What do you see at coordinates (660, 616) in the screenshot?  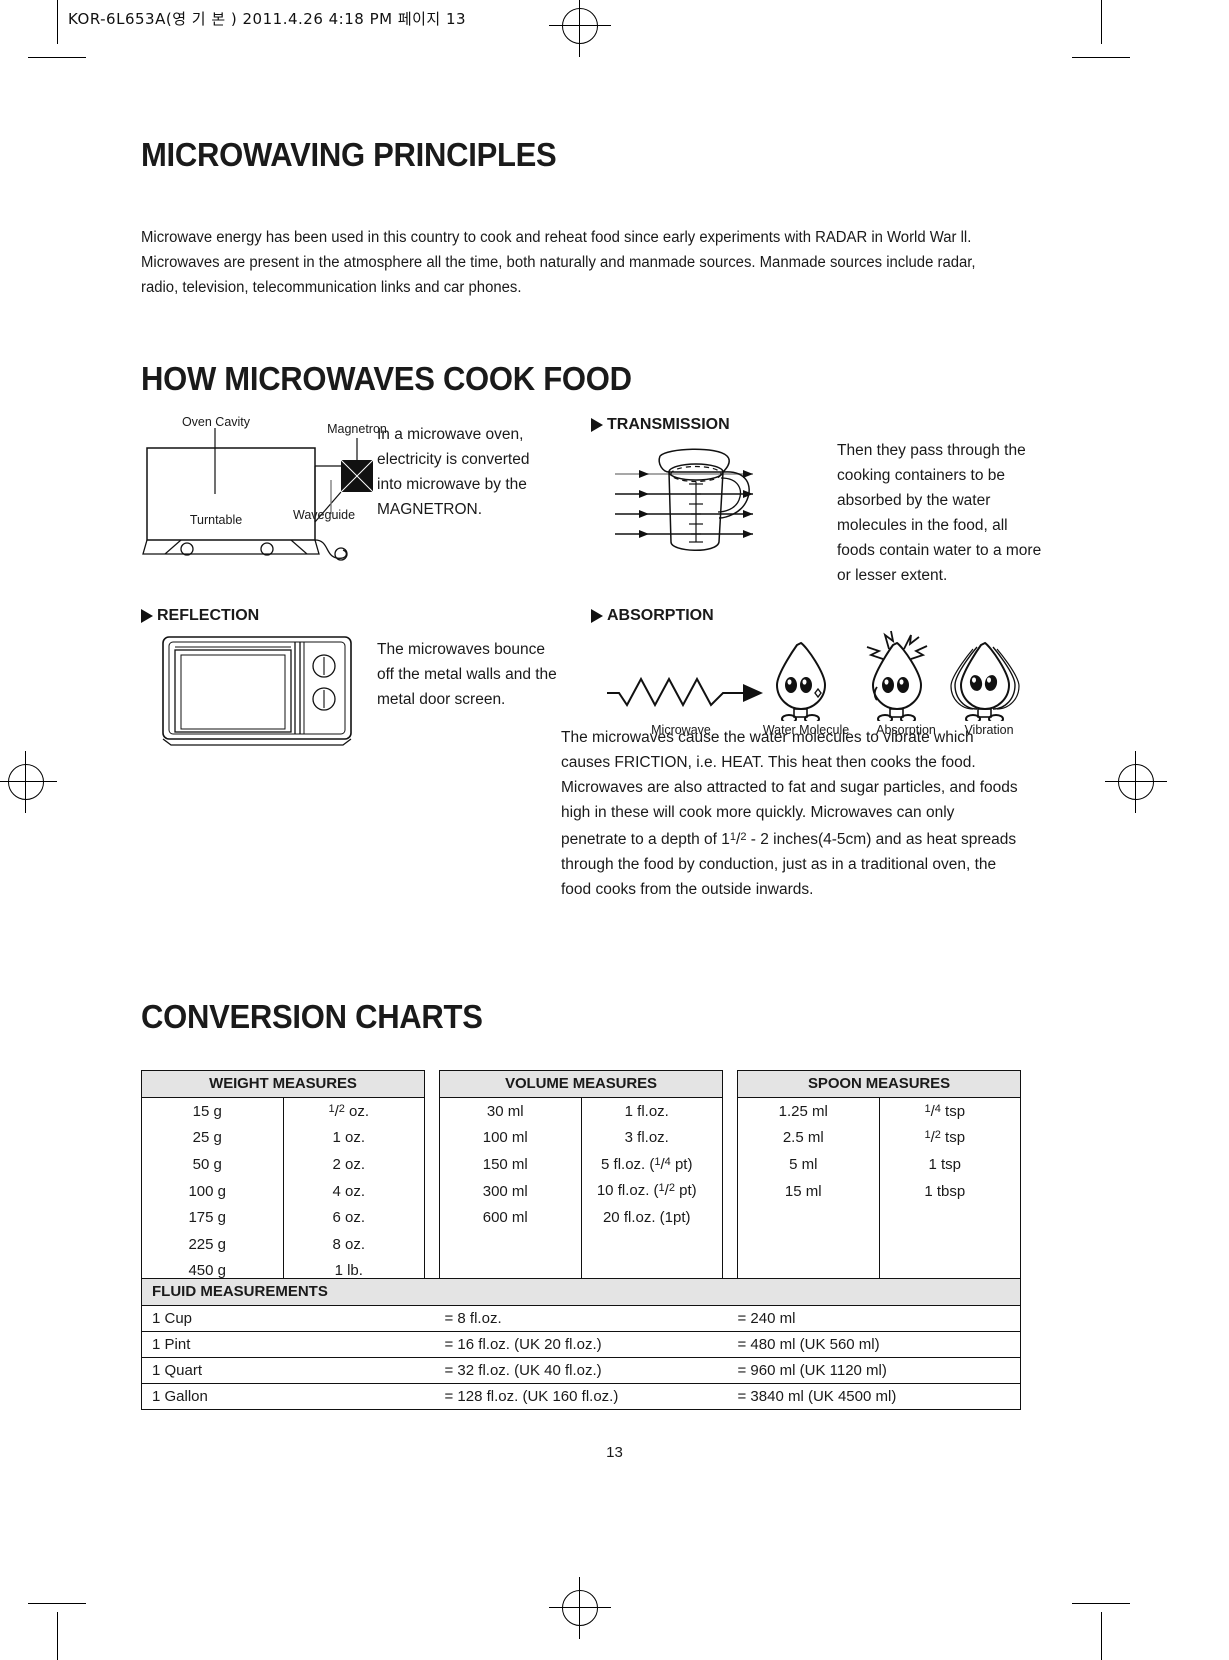 I see `absorption-heading-label: ABSORPTION` at bounding box center [660, 616].